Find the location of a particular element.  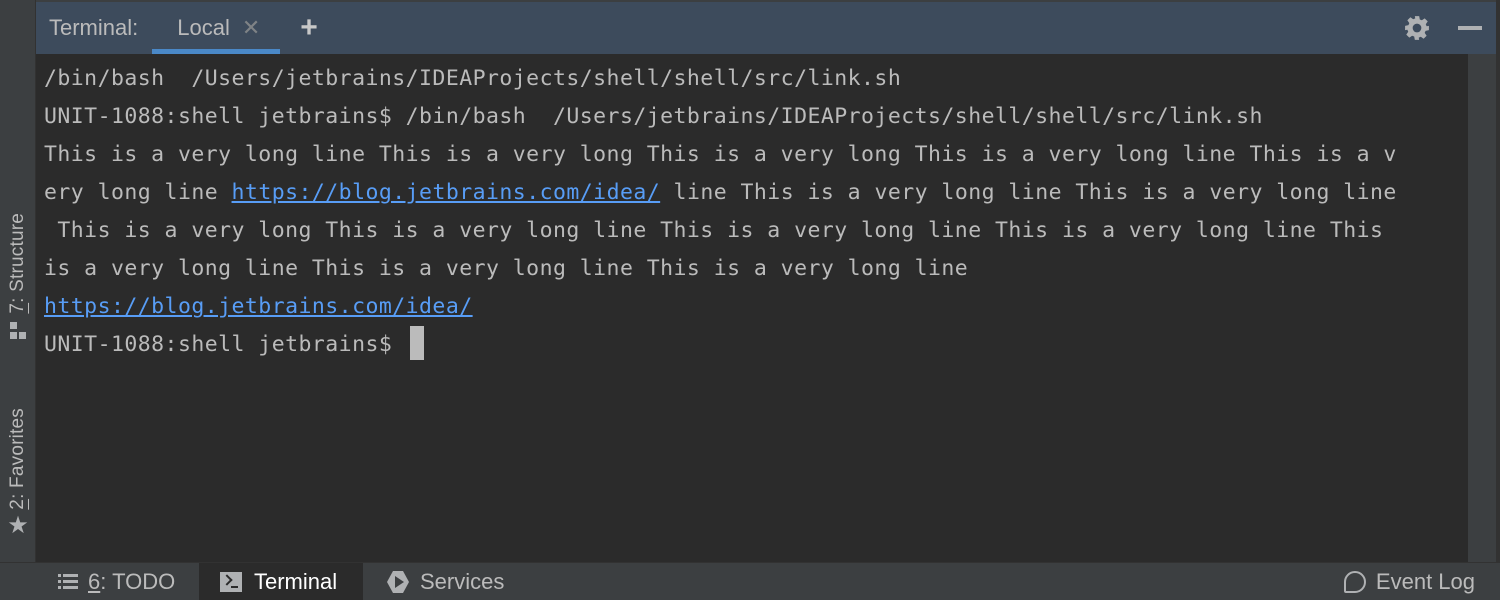

text-cursor is located at coordinates (416, 343).